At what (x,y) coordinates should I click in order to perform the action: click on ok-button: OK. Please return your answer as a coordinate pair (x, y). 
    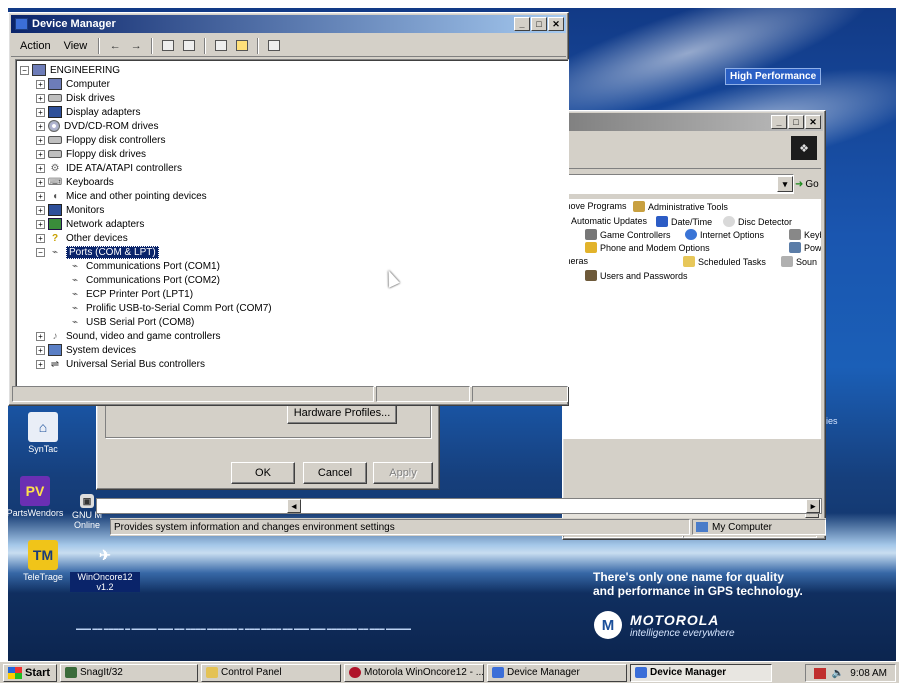
    Looking at the image, I should click on (263, 473).